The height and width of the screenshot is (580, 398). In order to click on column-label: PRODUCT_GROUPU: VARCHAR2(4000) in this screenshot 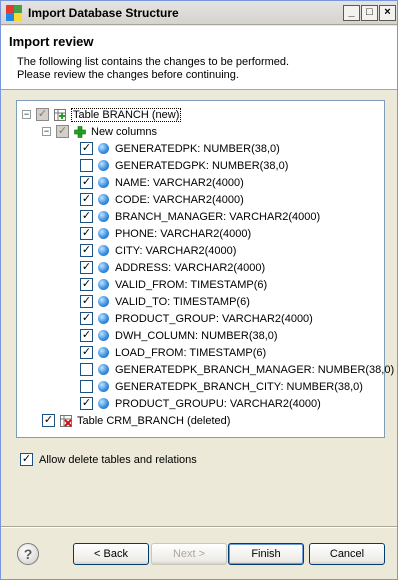, I will do `click(218, 403)`.